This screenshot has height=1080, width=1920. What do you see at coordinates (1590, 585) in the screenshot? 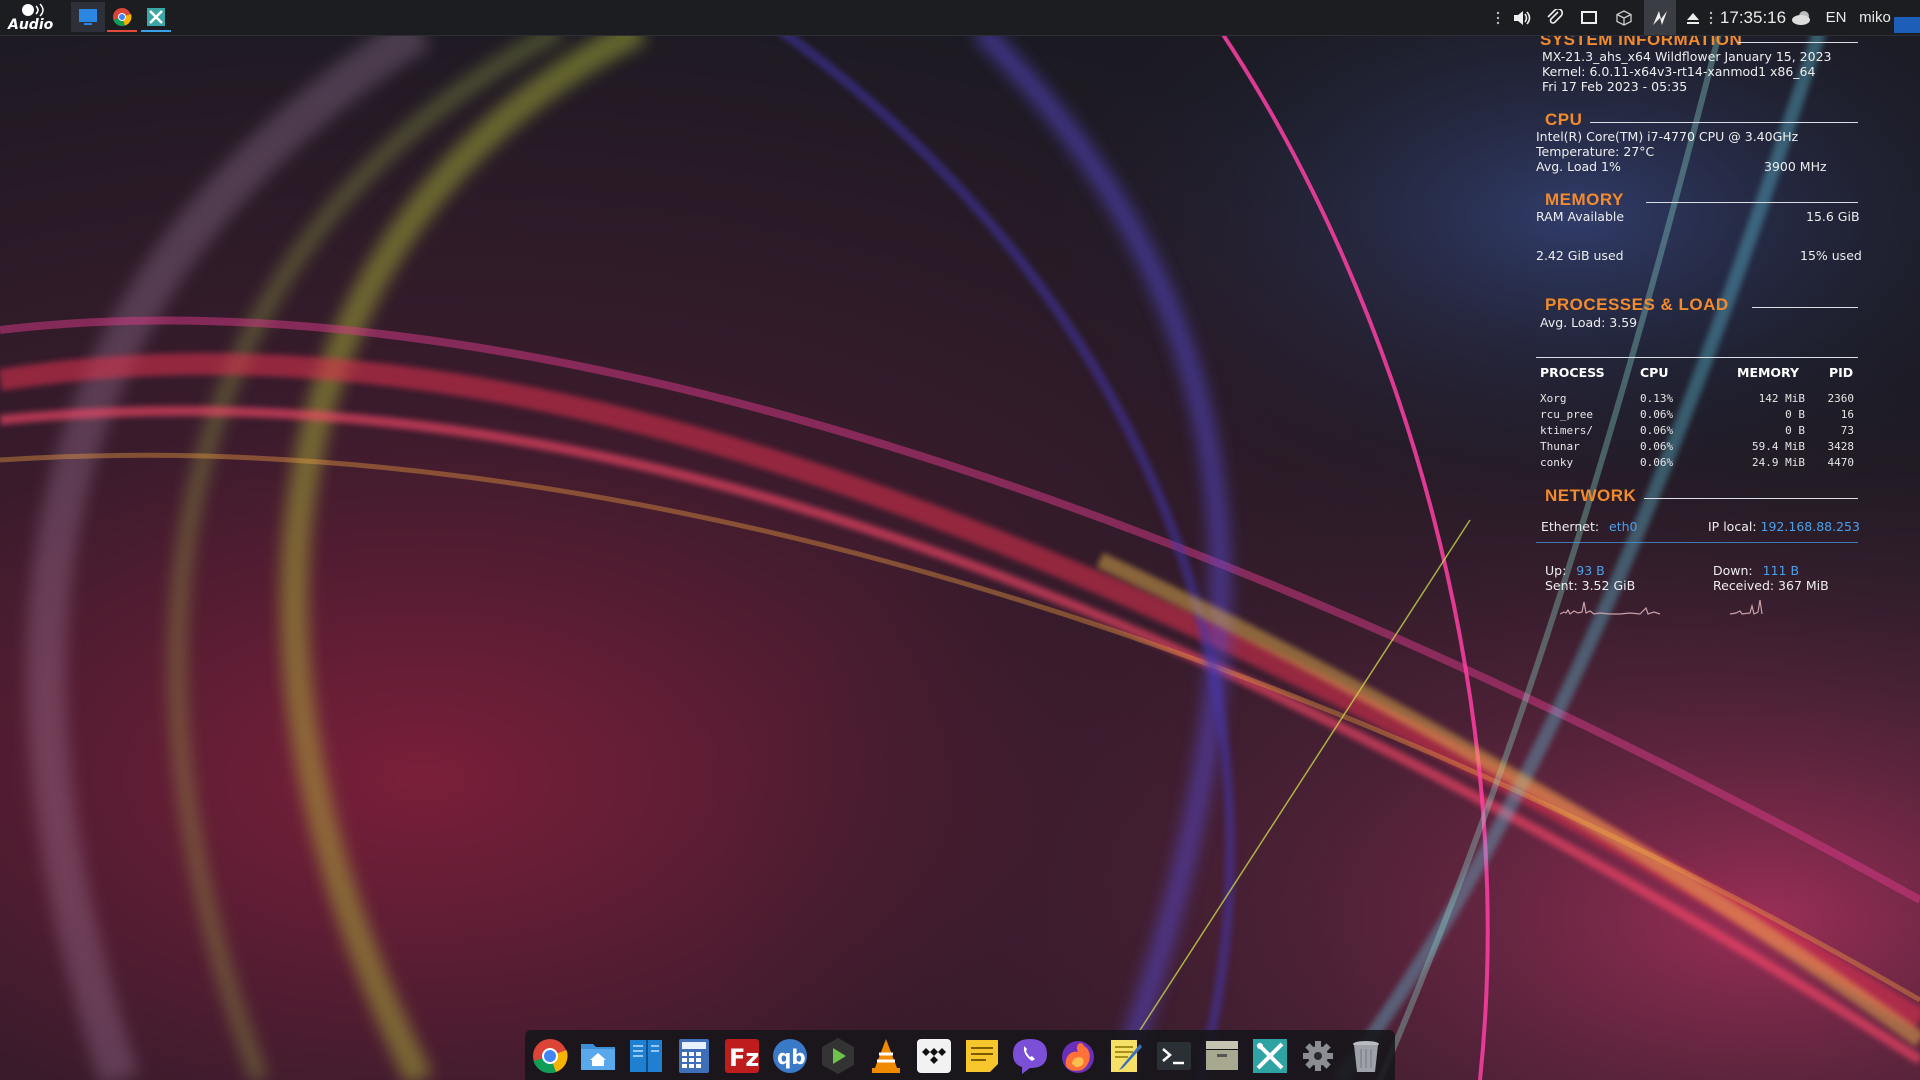
I see `total-sent: Sent: 3.52 GiB` at bounding box center [1590, 585].